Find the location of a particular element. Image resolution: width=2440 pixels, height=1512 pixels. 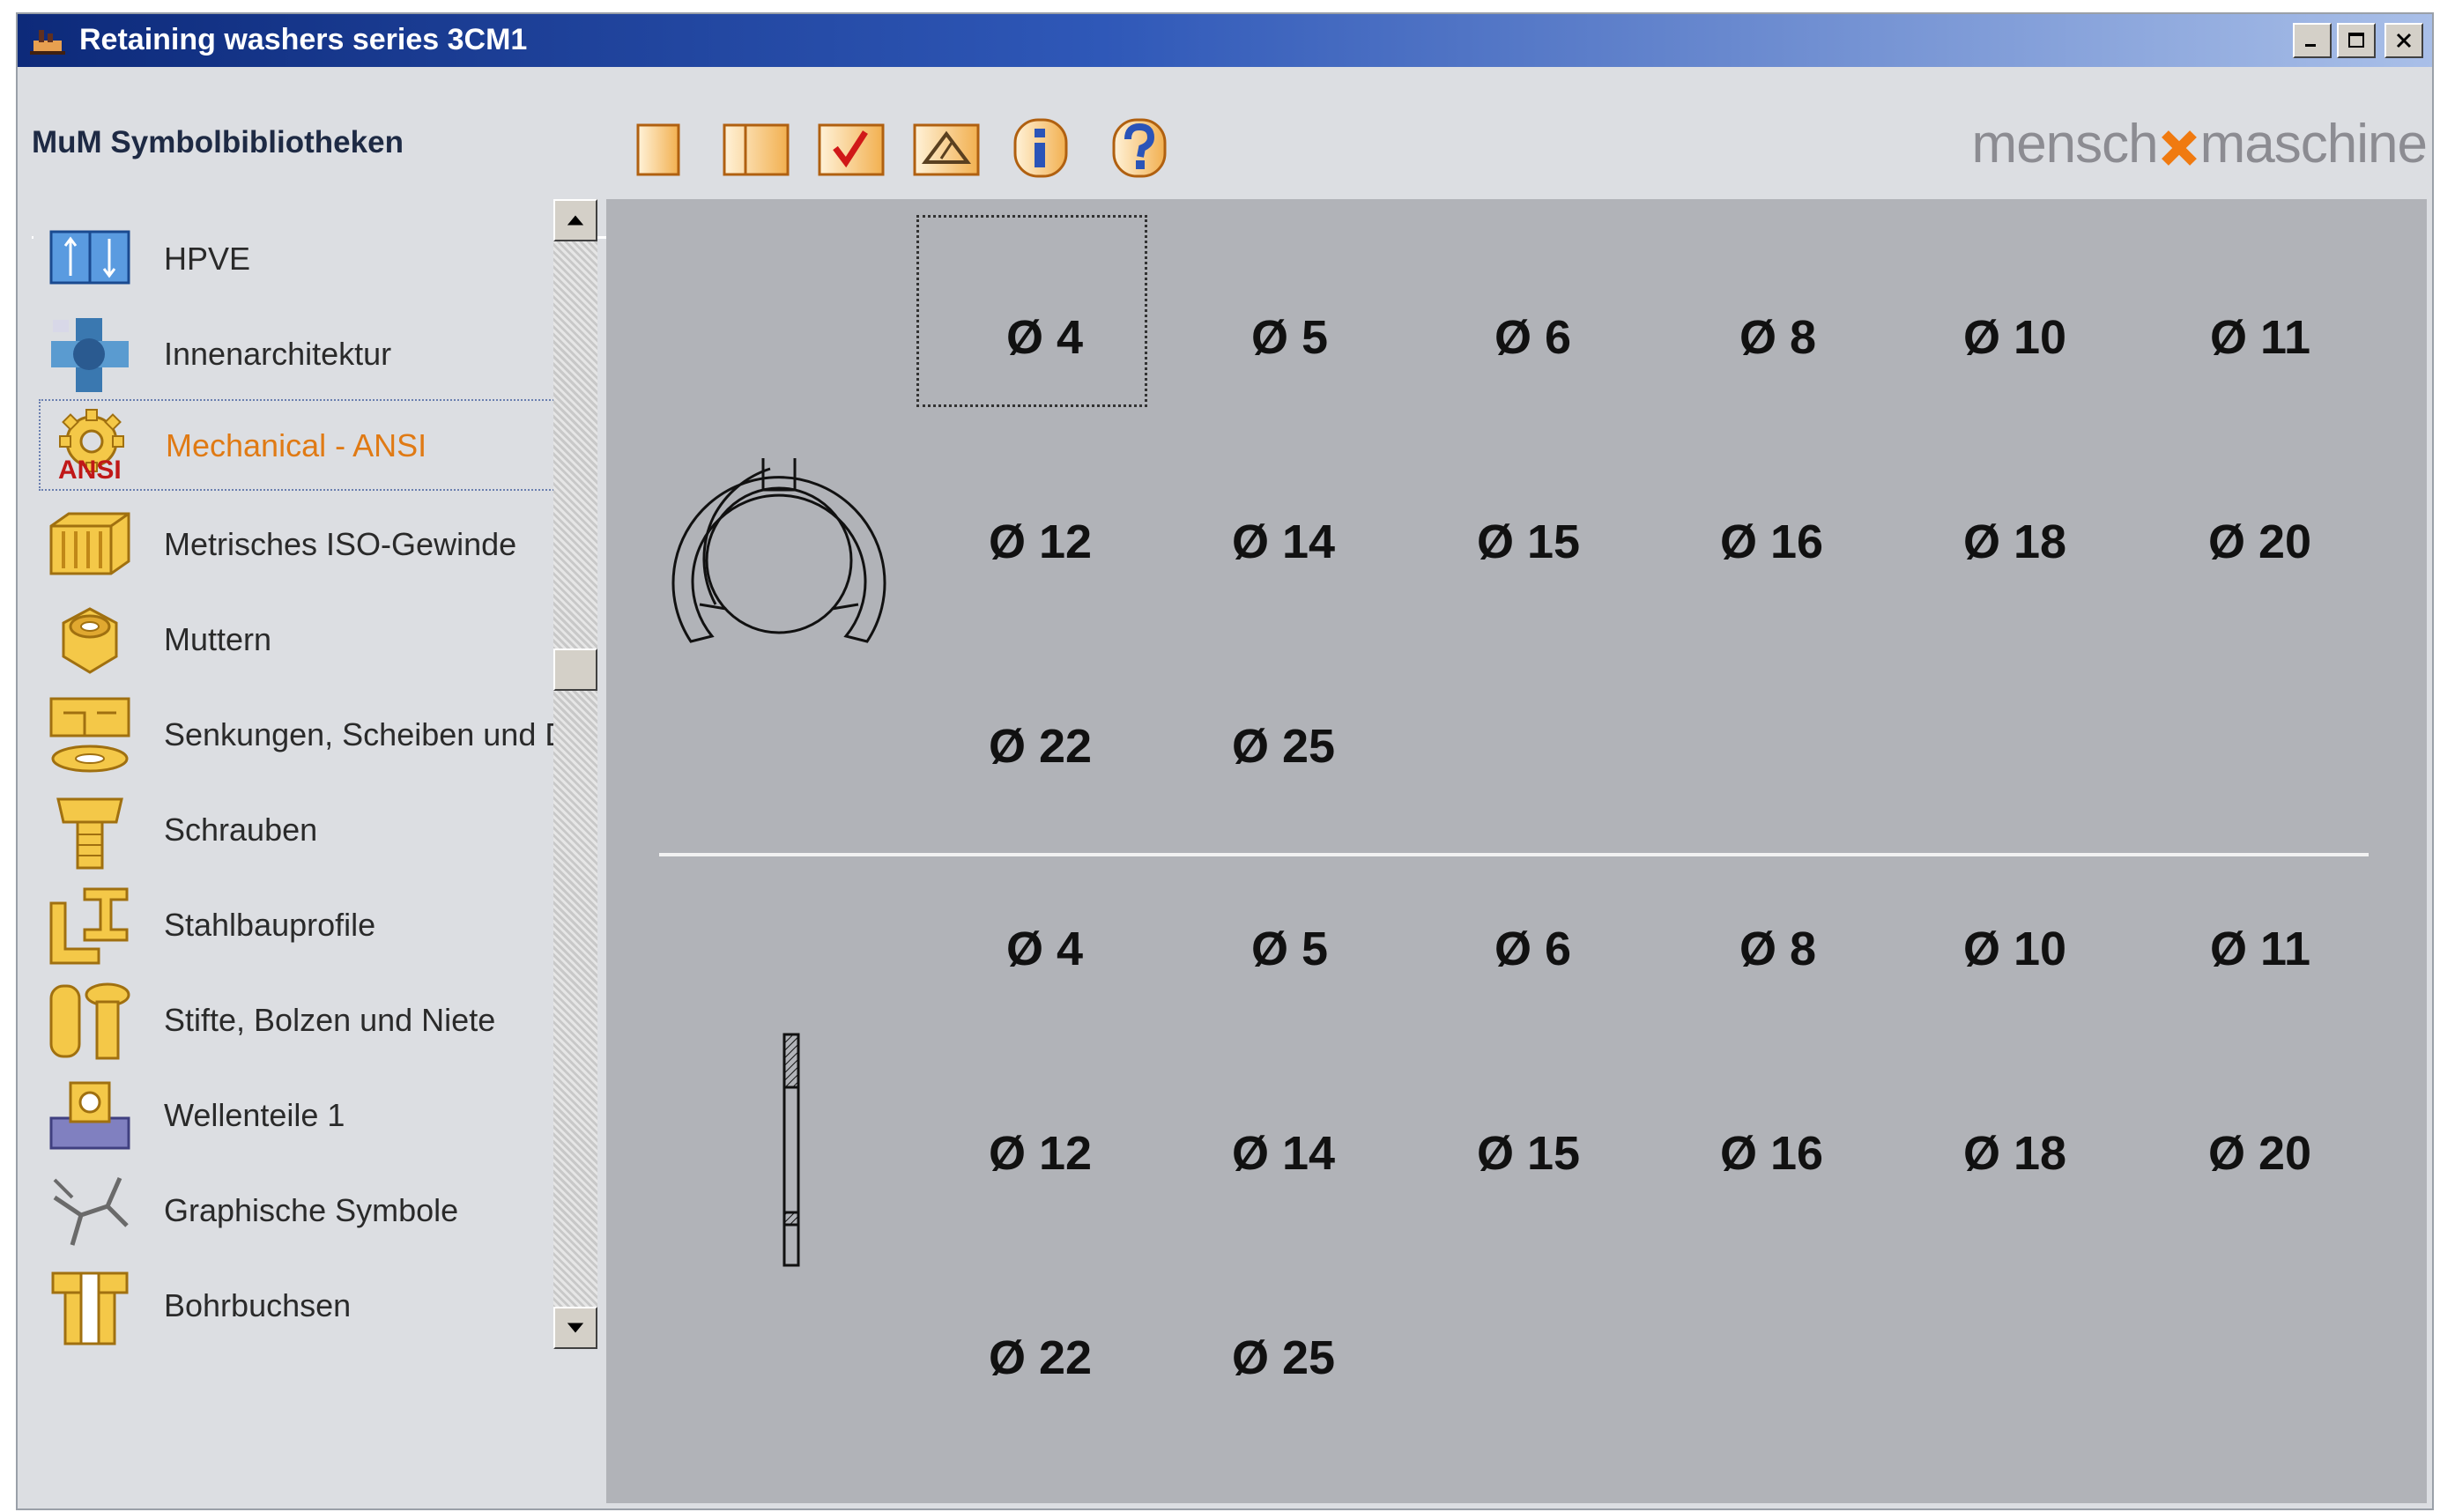

library-item-bohrbuchsen: Bohrbuchsen is located at coordinates (303, 1307).